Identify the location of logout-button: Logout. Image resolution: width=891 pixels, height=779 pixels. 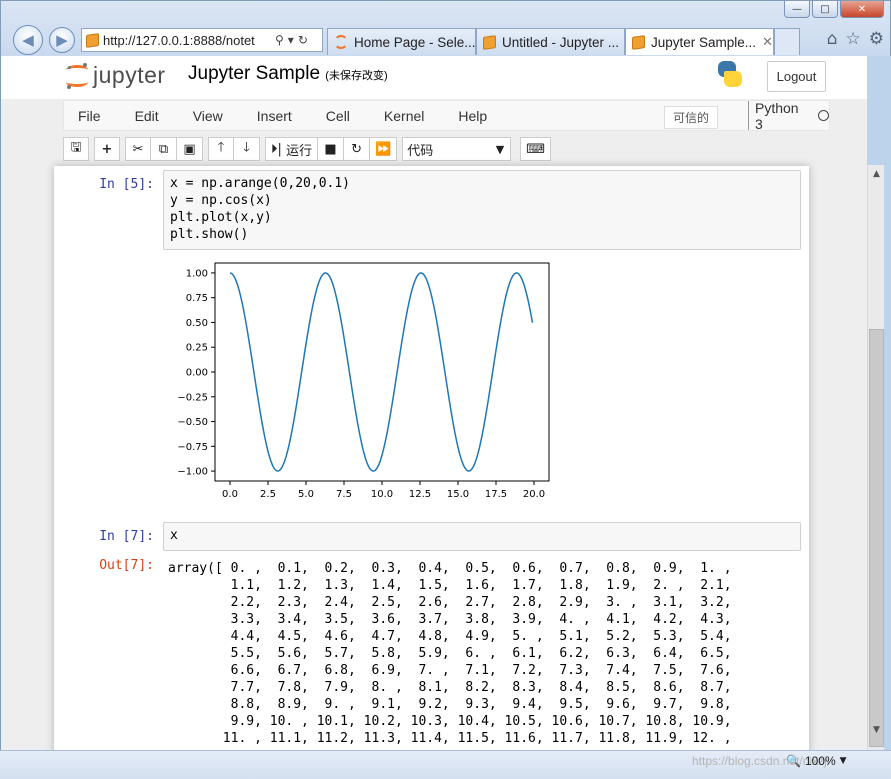
(796, 76).